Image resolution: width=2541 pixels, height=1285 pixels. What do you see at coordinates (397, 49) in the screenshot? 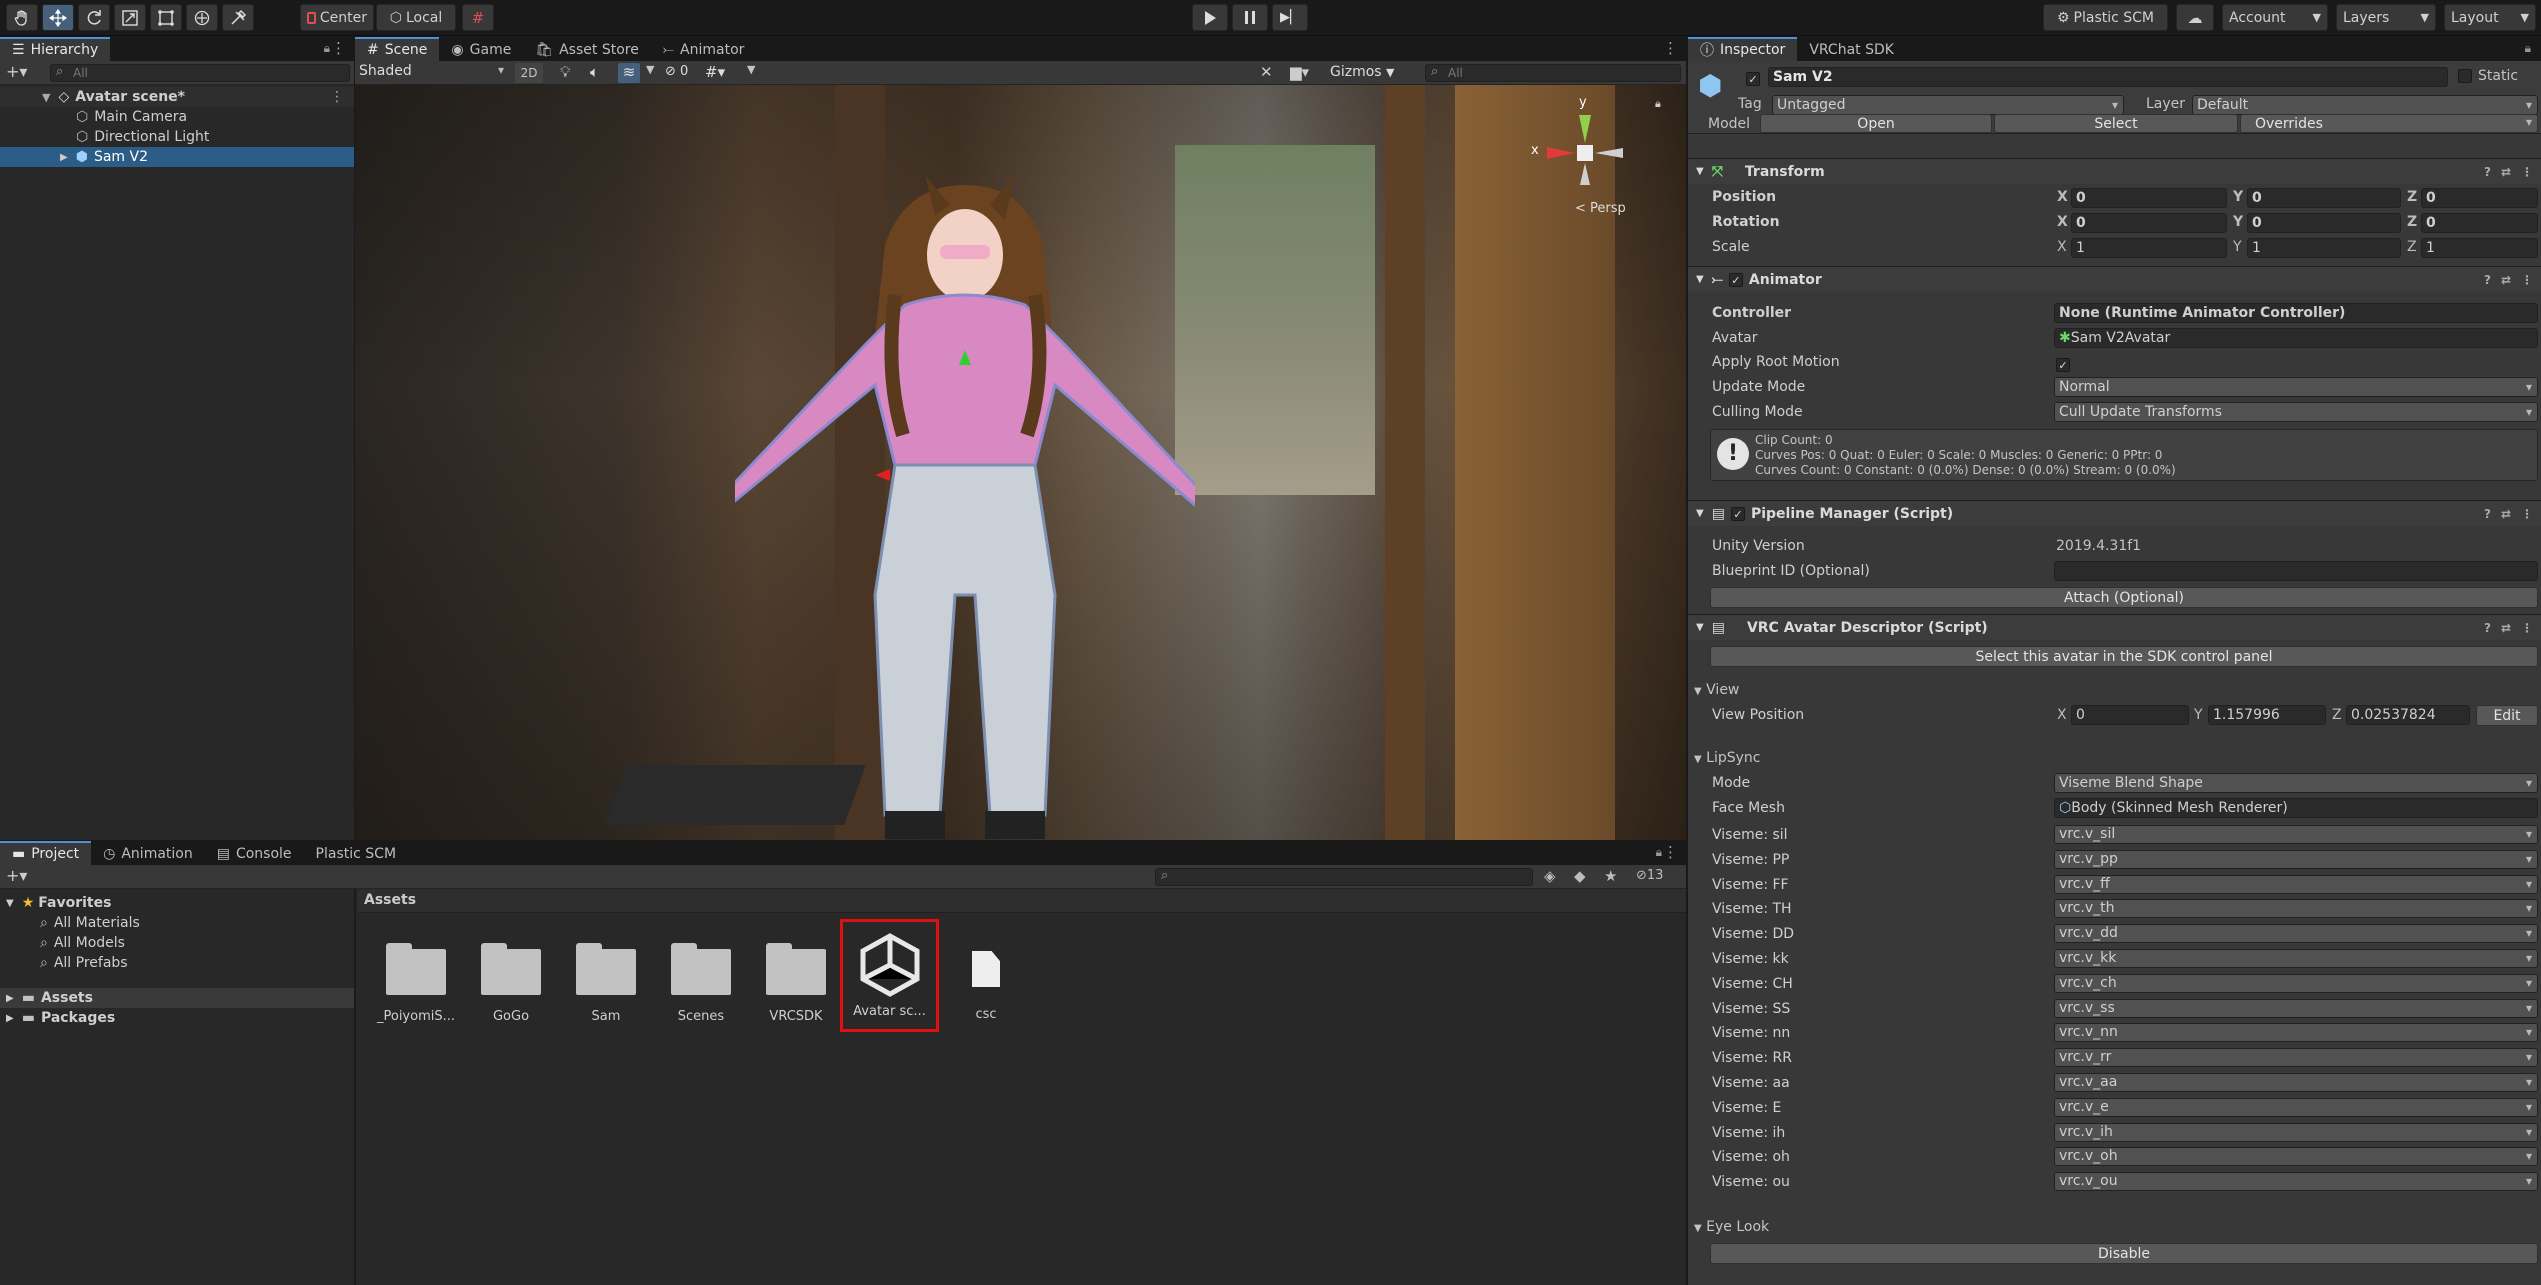
I see `tab-scene: # Scene` at bounding box center [397, 49].